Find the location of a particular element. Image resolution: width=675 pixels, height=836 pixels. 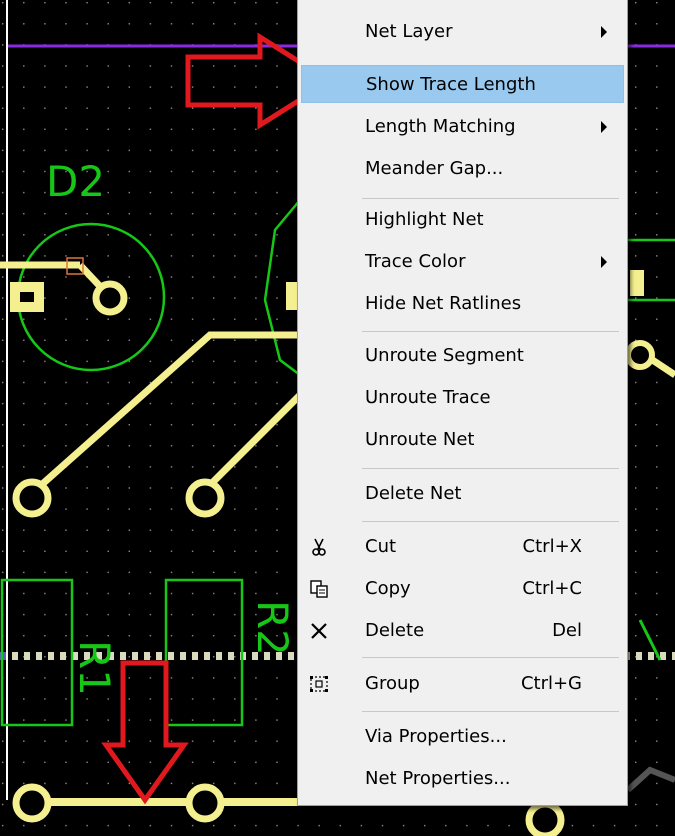

menu-item-hide-net-ratlines: Hide Net Ratlines is located at coordinates (462, 304).